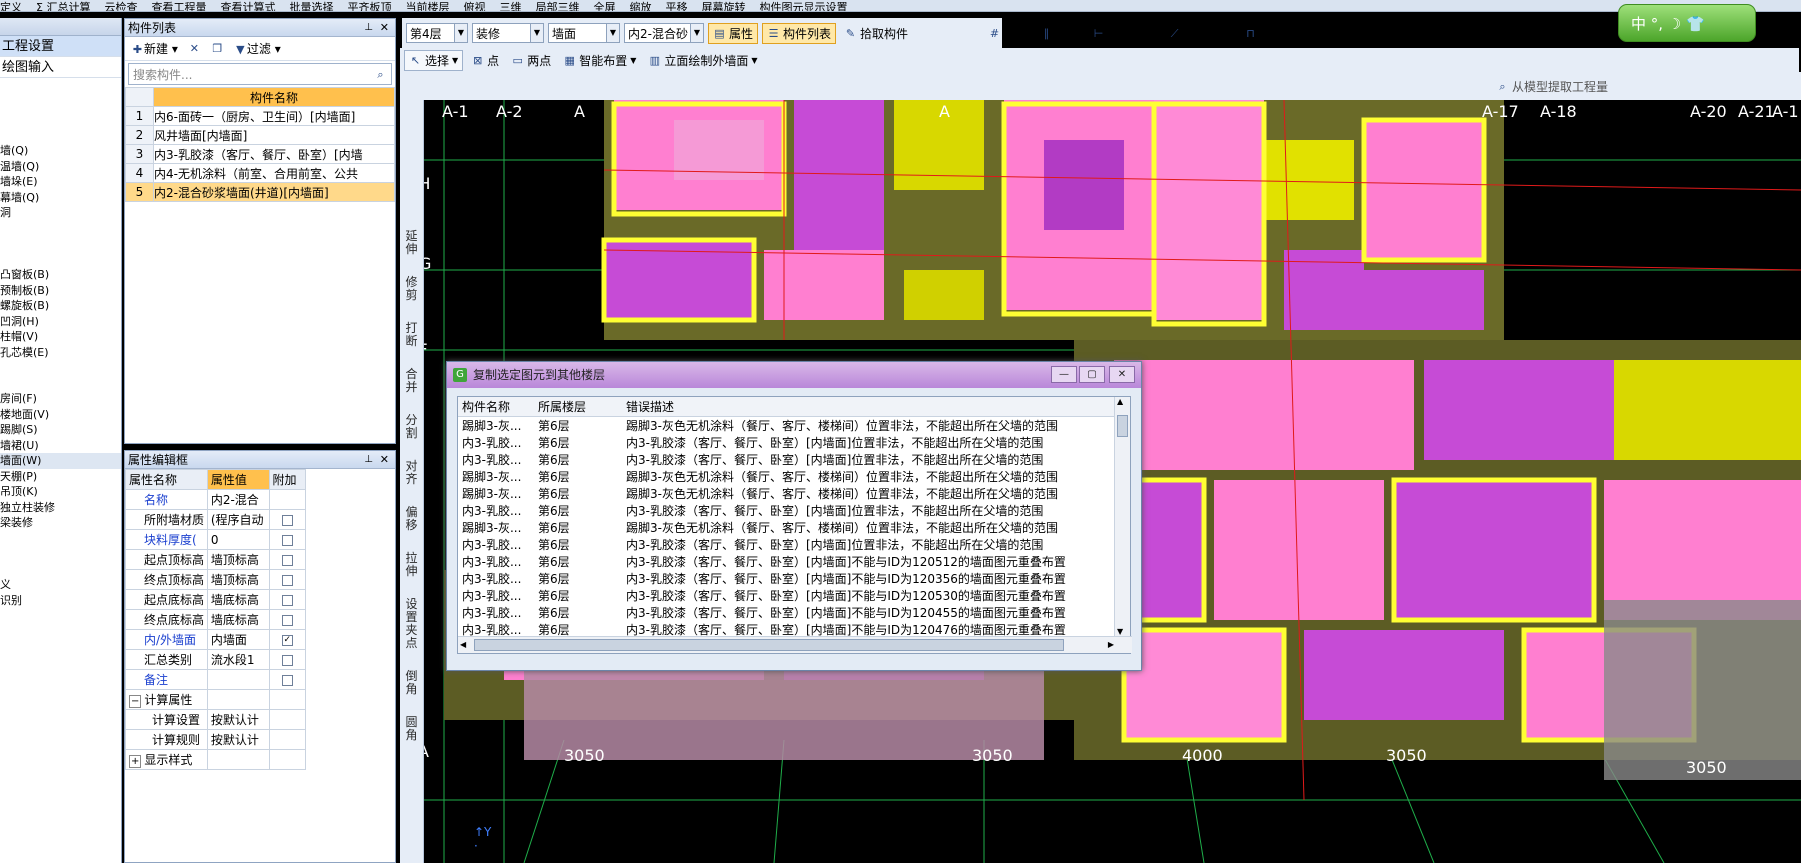 The height and width of the screenshot is (863, 1801). What do you see at coordinates (135, 701) in the screenshot?
I see `expand-icon: −` at bounding box center [135, 701].